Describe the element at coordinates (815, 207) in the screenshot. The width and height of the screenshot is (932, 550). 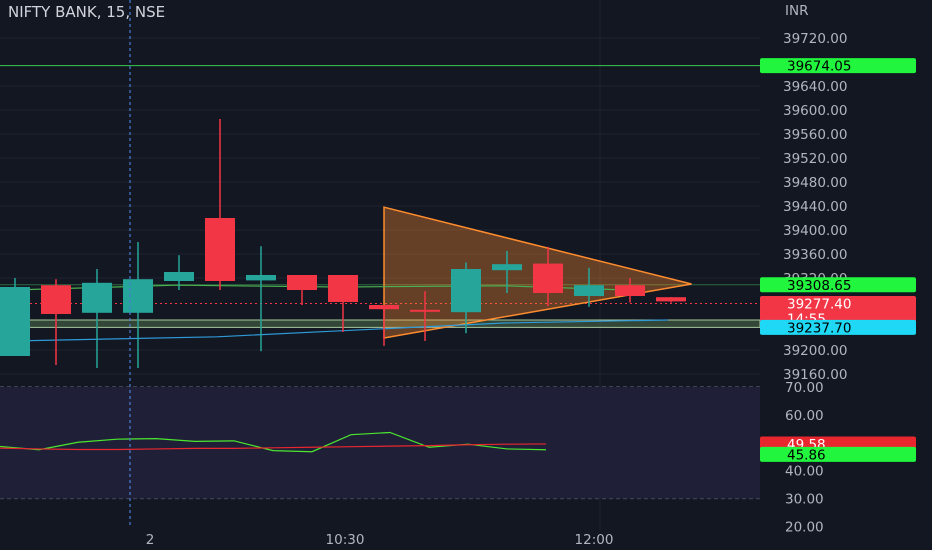
I see `price-tick-label: 39440.00` at that location.